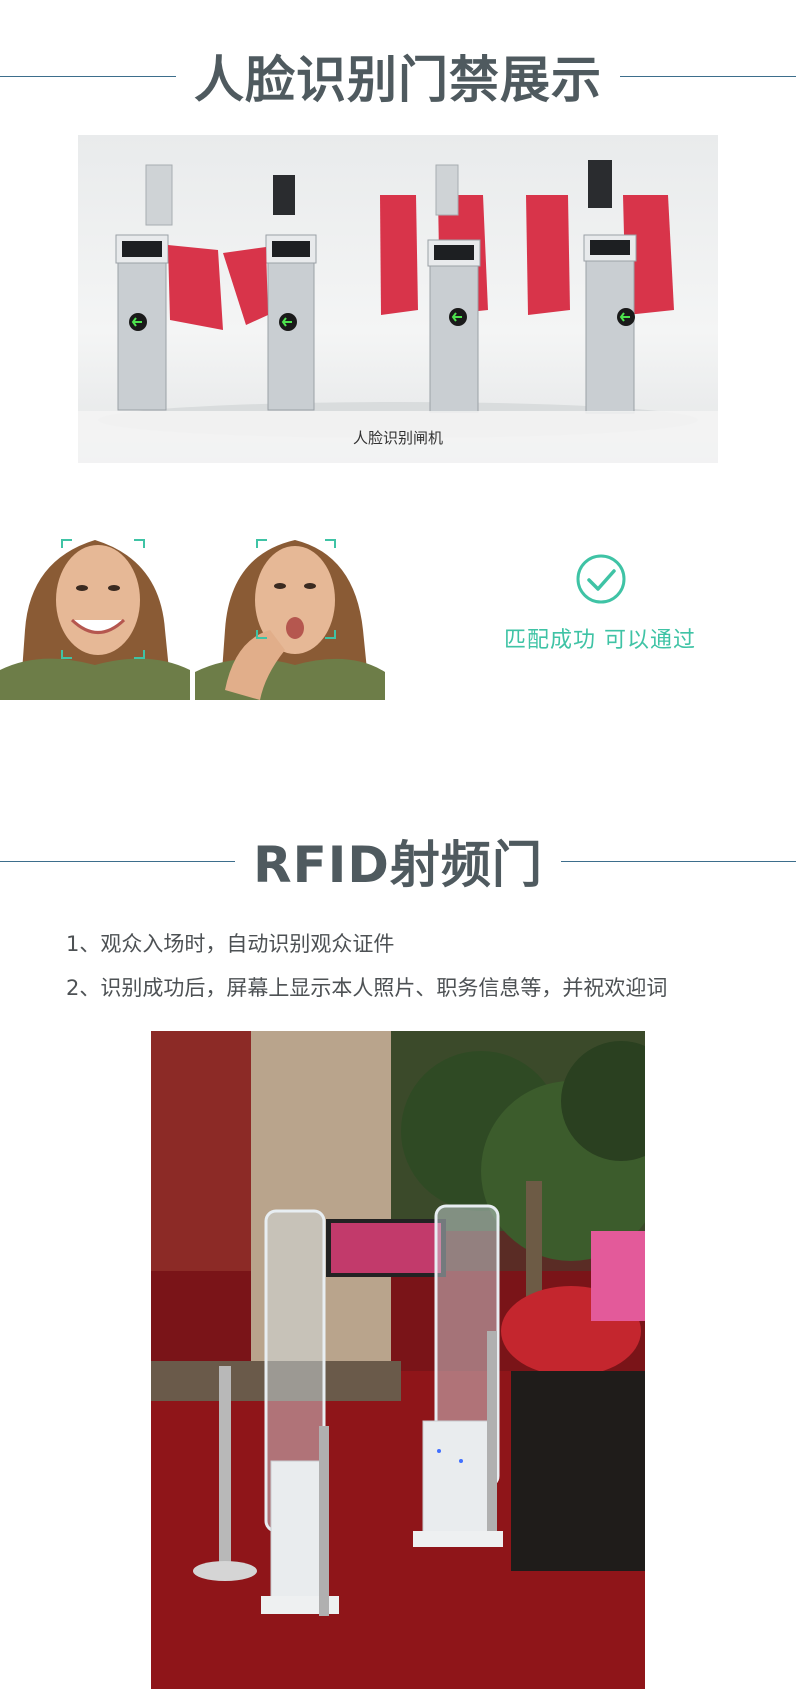 The width and height of the screenshot is (796, 1693). I want to click on face-section-header: 人脸识别门禁展示, so click(398, 76).